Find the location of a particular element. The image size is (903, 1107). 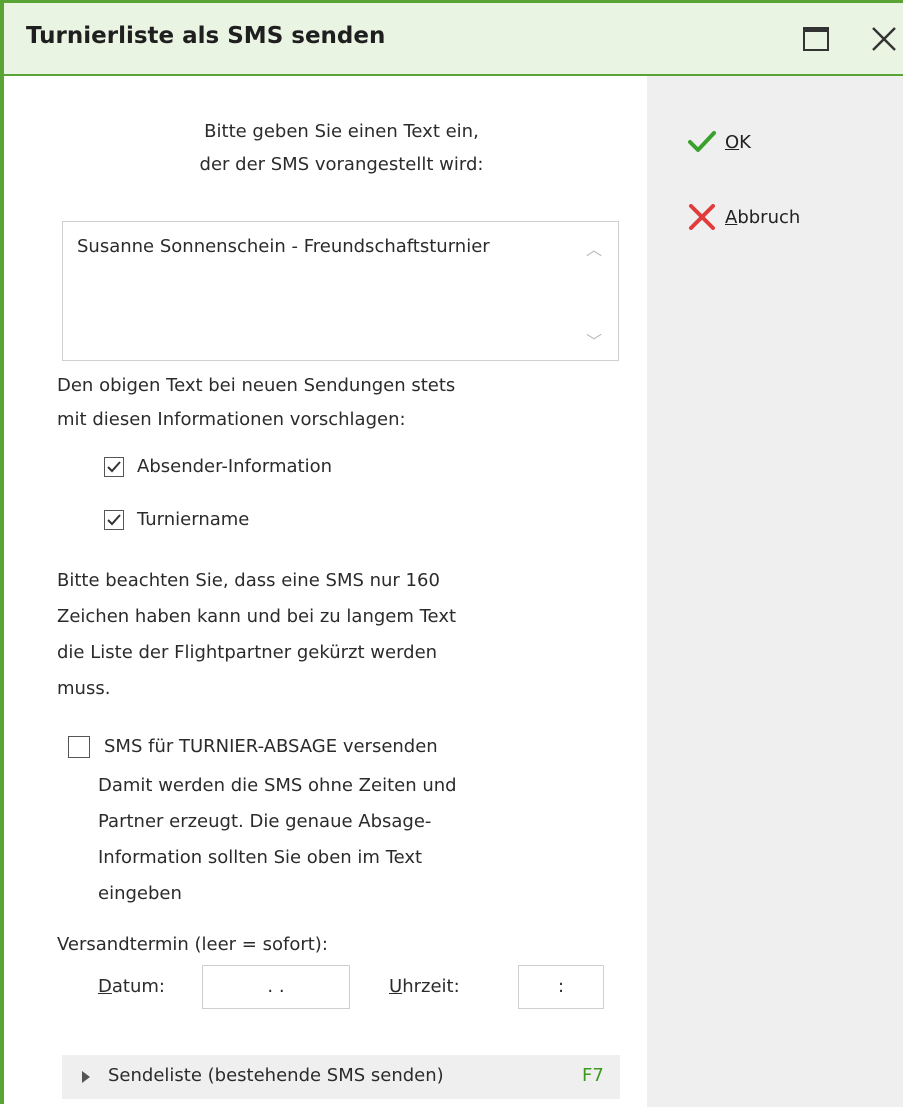

time-input: : is located at coordinates (561, 987).